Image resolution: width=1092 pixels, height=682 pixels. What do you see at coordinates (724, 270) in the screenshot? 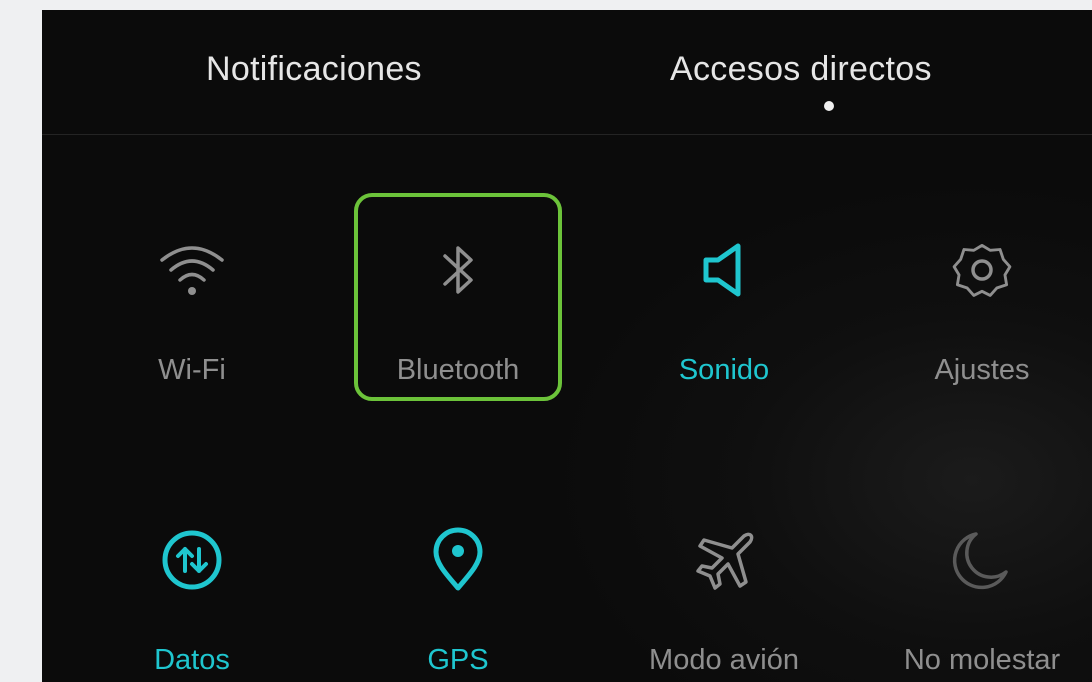
I see `sound-icon` at bounding box center [724, 270].